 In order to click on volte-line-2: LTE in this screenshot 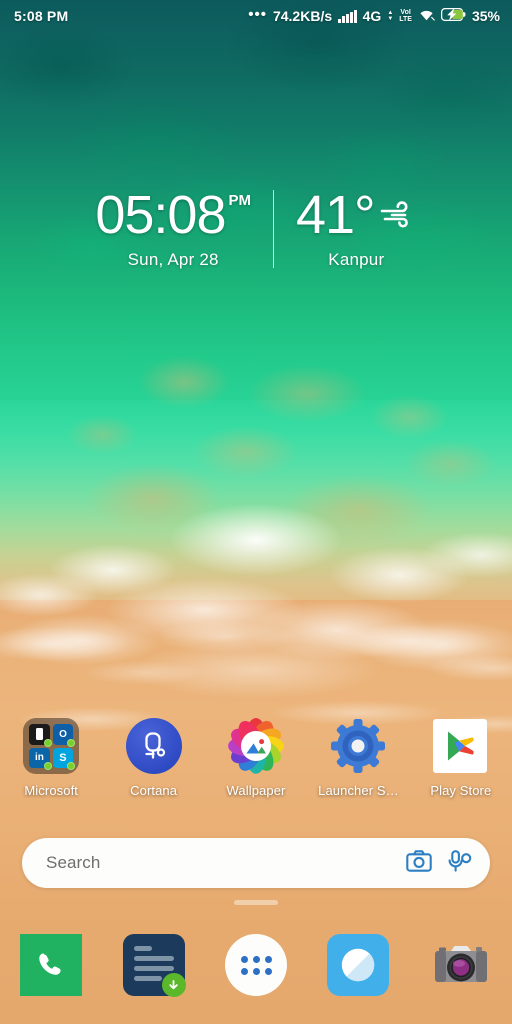, I will do `click(405, 19)`.